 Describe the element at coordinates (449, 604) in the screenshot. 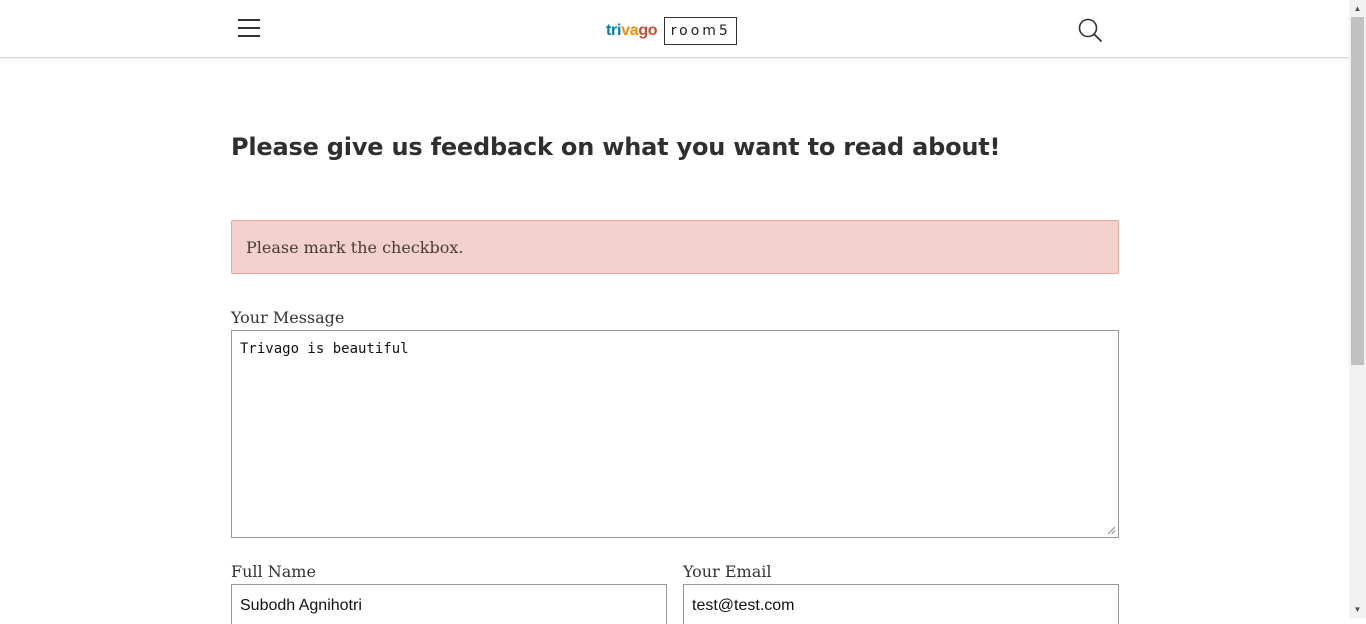

I see `full-name-input: Subodh Agnihotri` at that location.